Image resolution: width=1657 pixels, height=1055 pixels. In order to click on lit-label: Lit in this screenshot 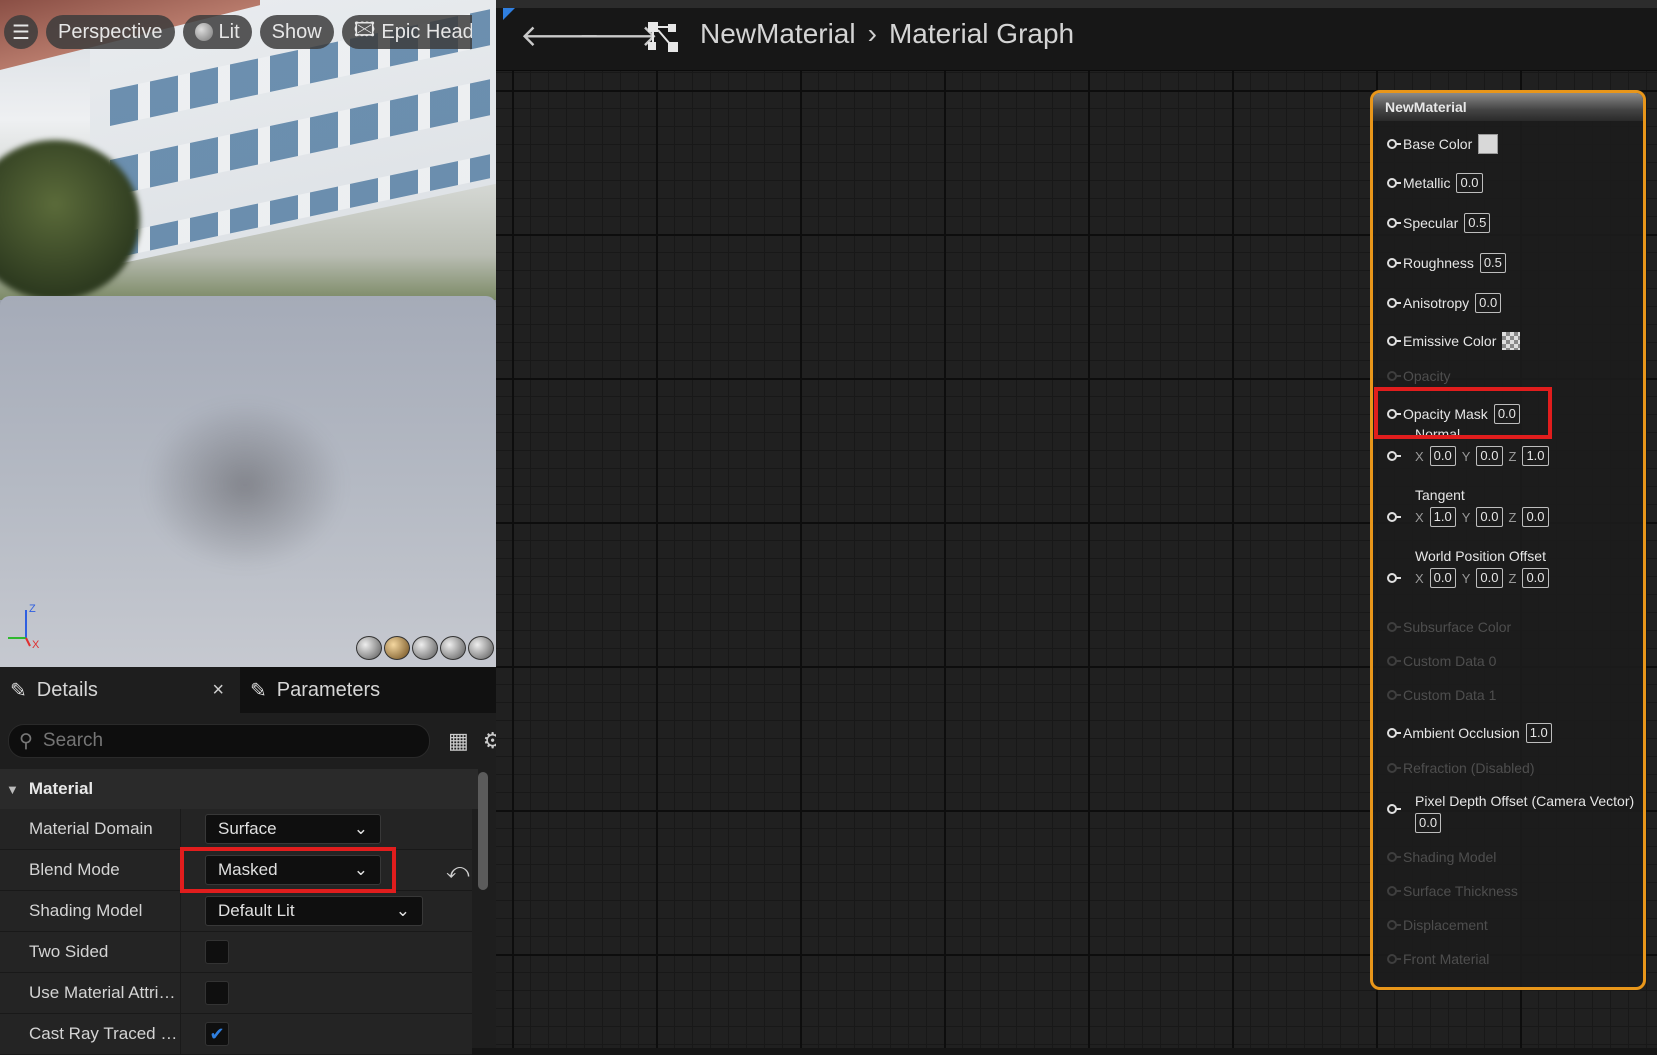, I will do `click(229, 31)`.